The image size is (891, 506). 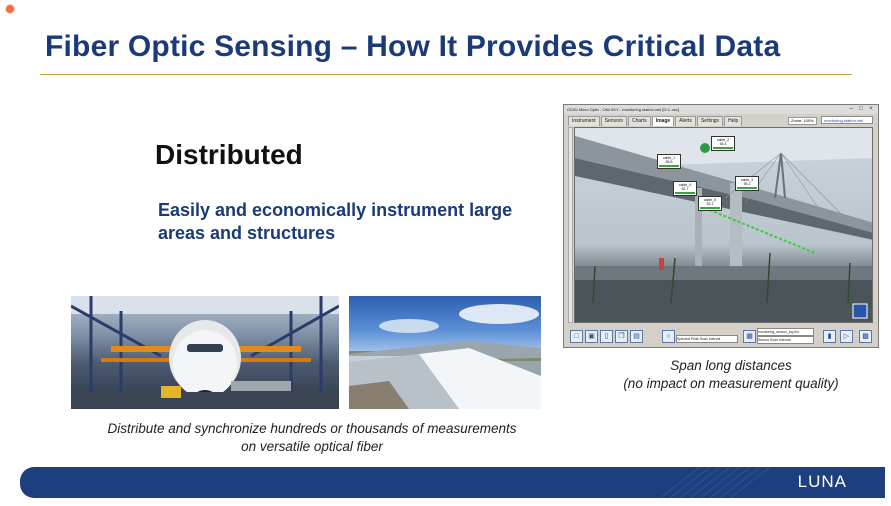 I want to click on scan-icon: ○, so click(x=668, y=336).